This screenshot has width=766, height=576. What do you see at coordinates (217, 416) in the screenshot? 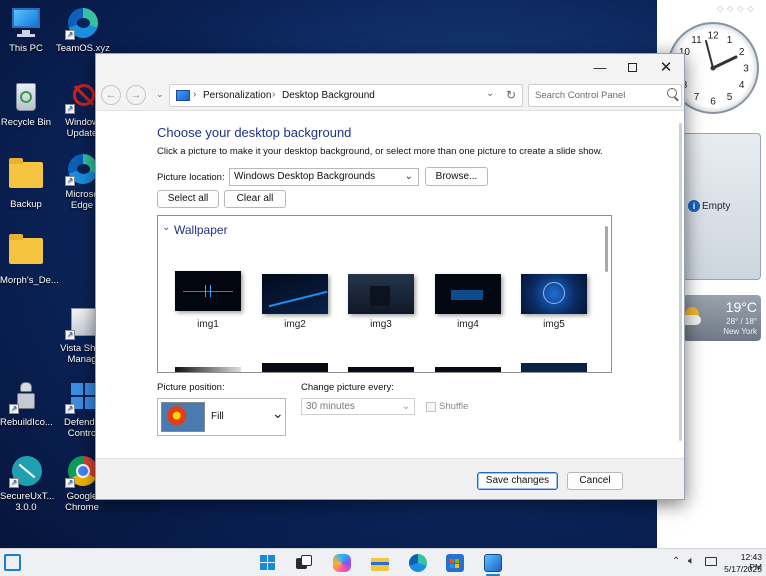
I see `picture-position-value: Fill` at bounding box center [217, 416].